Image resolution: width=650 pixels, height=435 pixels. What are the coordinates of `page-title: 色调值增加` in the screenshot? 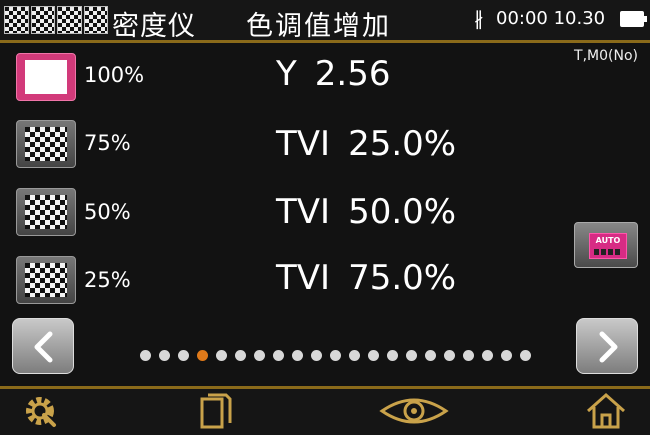 It's located at (318, 26).